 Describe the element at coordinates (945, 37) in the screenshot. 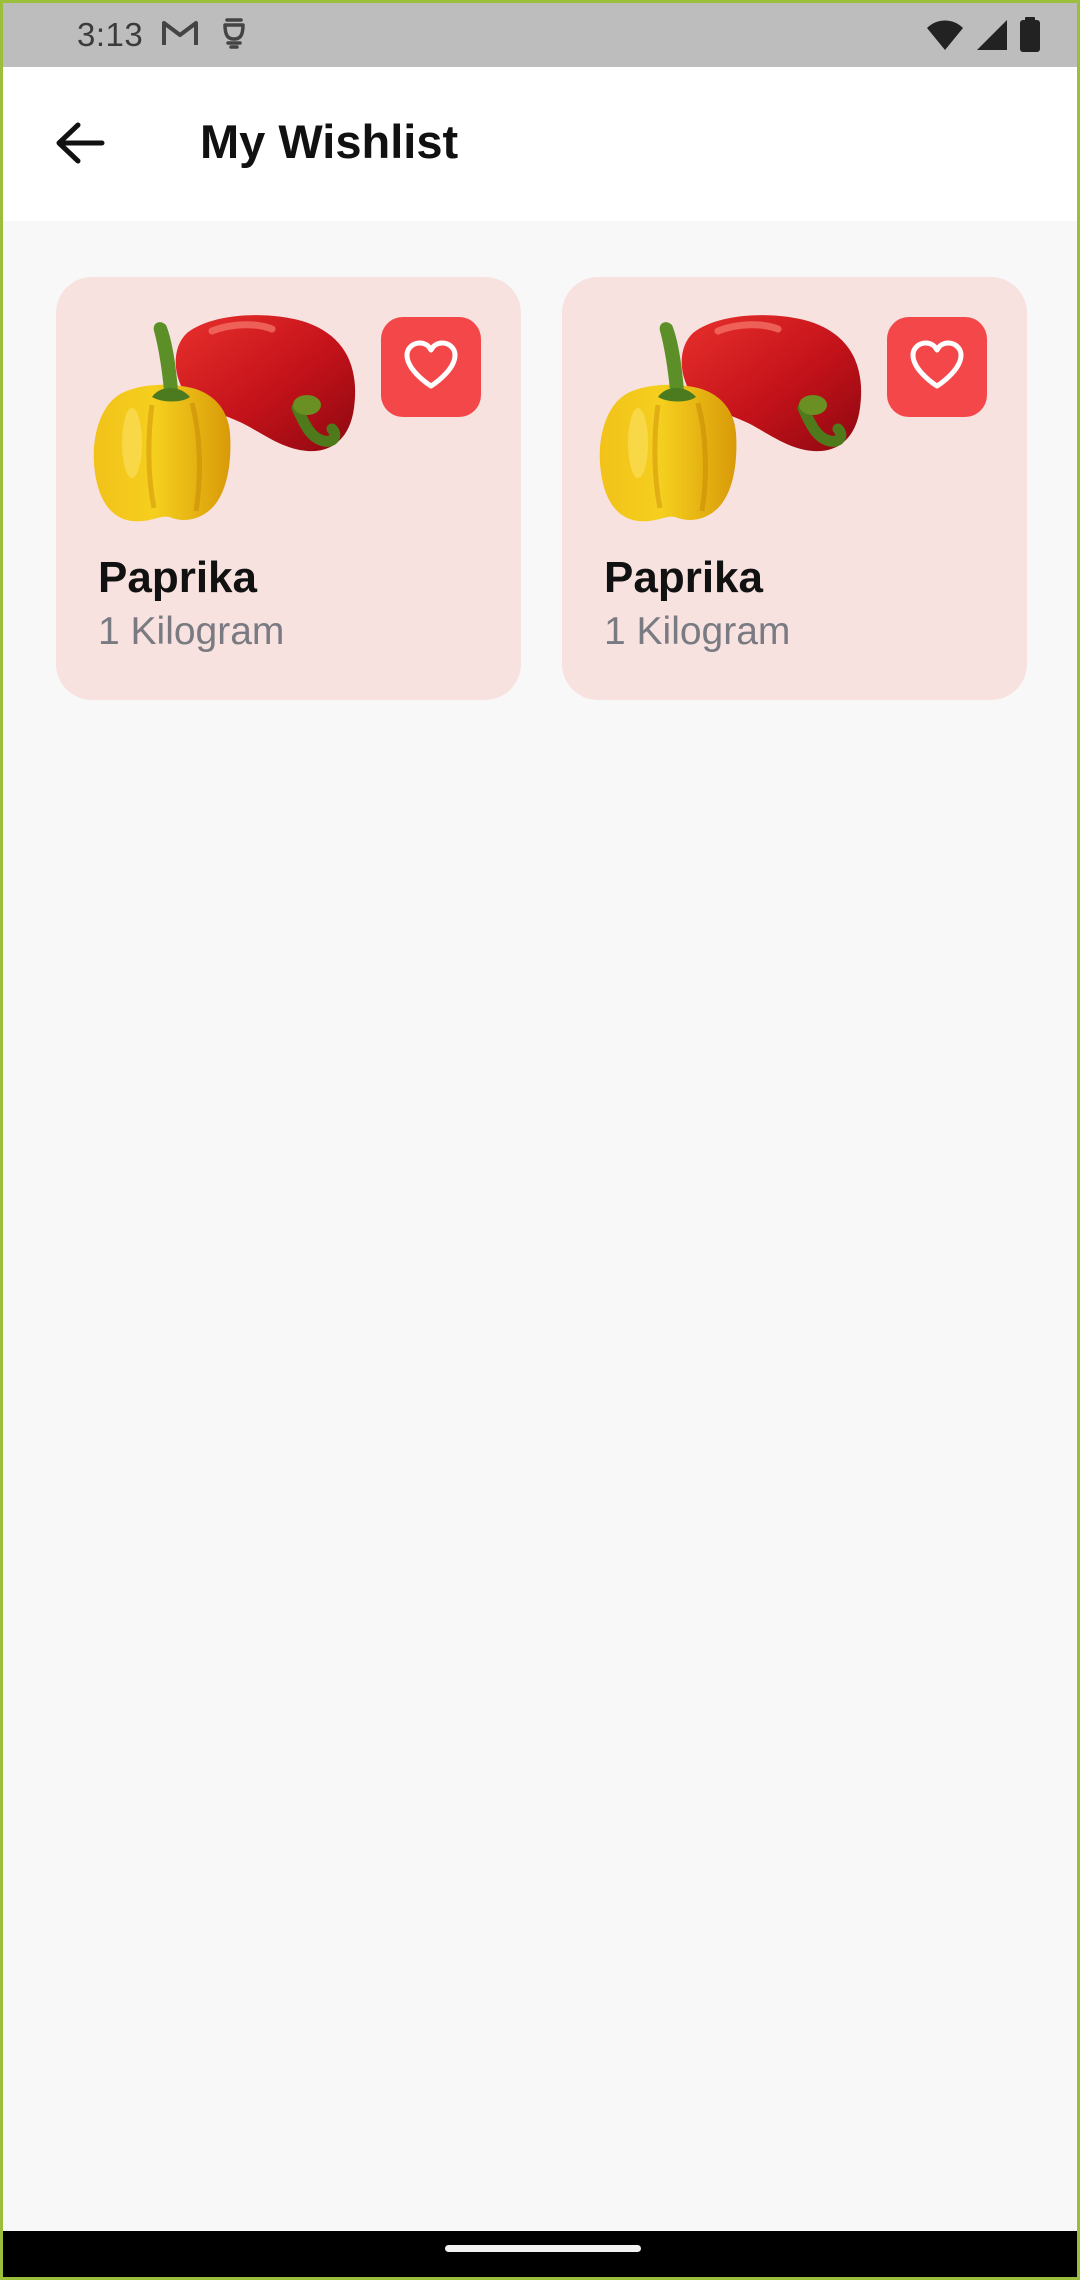

I see `wifi-icon` at that location.